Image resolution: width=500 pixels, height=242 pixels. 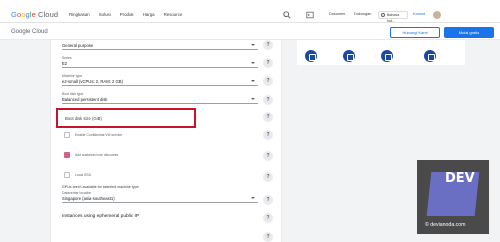 I want to click on nav-item-solutions: Solusi, so click(x=105, y=14).